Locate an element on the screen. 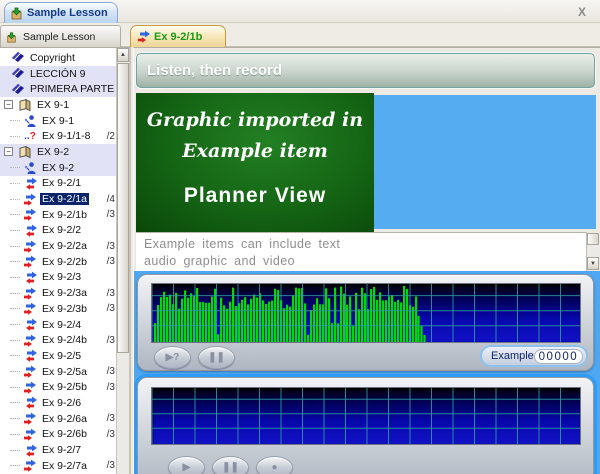  tree-item: Ex 9-2/3 is located at coordinates (59, 278).